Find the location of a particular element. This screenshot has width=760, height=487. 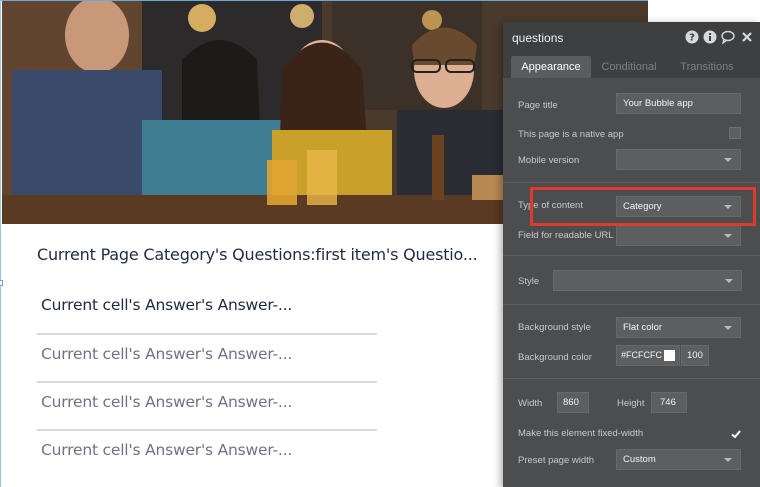

tab-appearance: Appearance is located at coordinates (551, 67).